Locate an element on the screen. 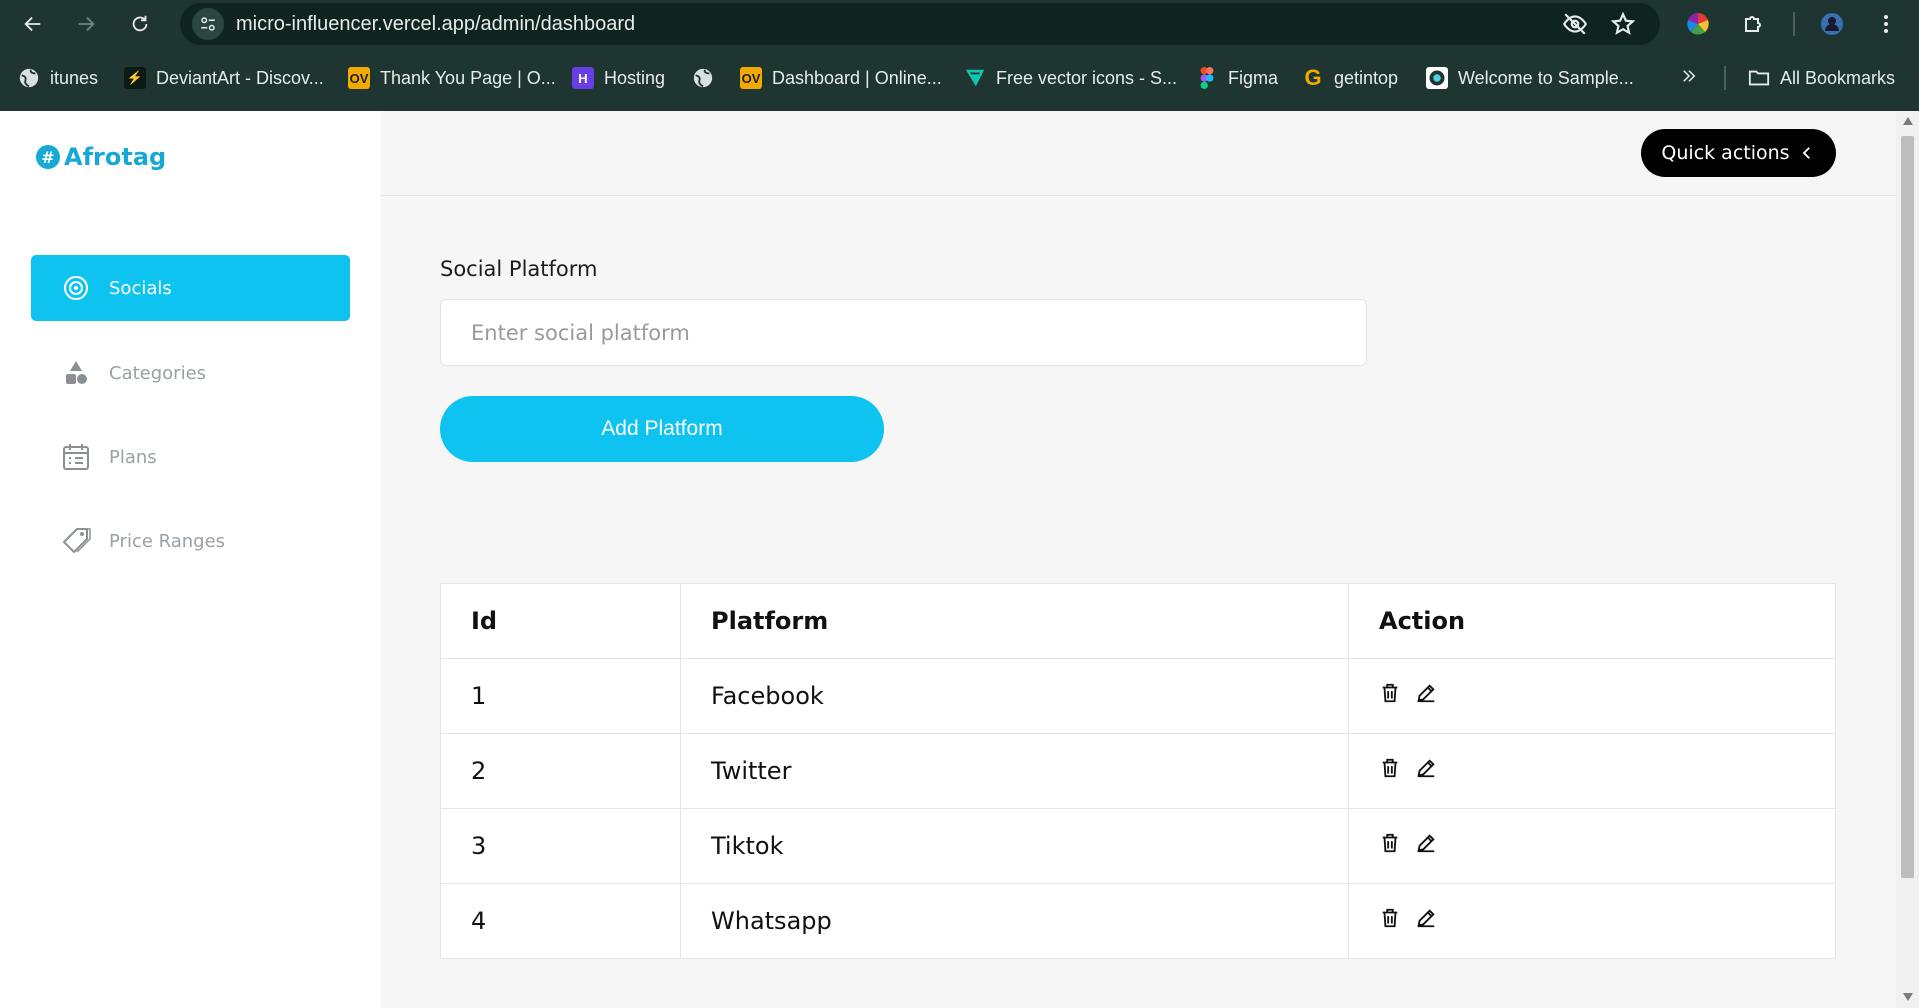  cell-platform: Twitter is located at coordinates (1014, 771).